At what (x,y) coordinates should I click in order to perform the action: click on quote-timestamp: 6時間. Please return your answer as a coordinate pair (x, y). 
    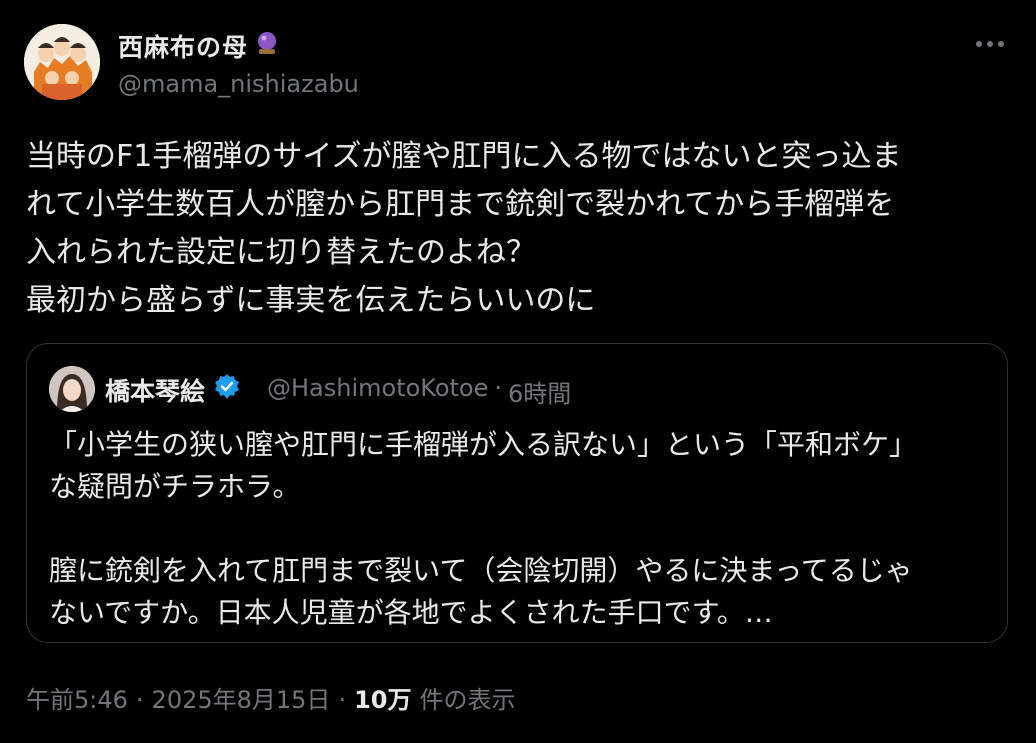
    Looking at the image, I should click on (539, 391).